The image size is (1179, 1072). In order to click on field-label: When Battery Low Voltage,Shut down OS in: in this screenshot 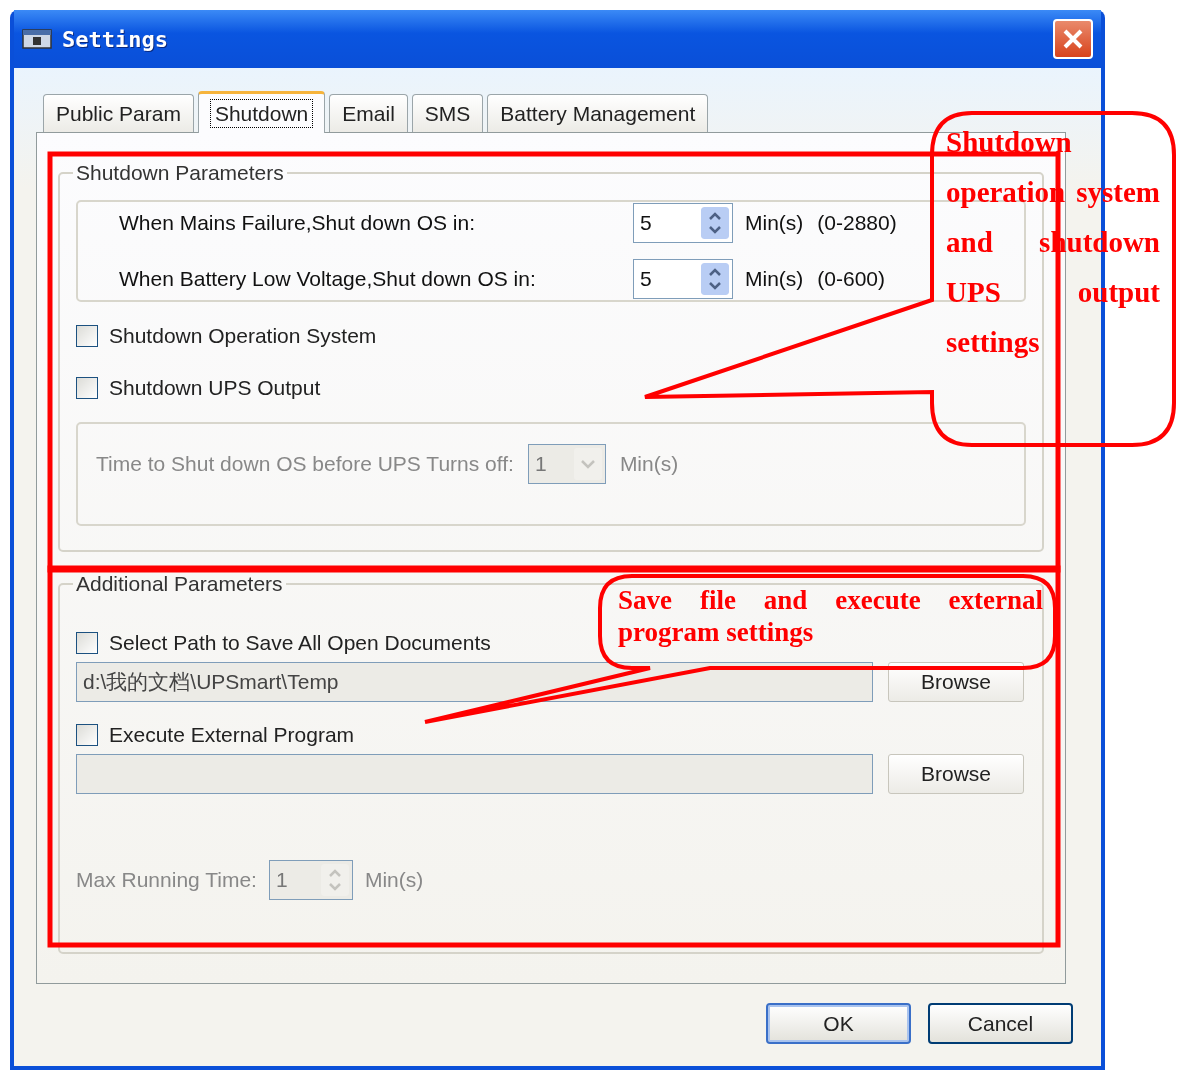, I will do `click(328, 279)`.